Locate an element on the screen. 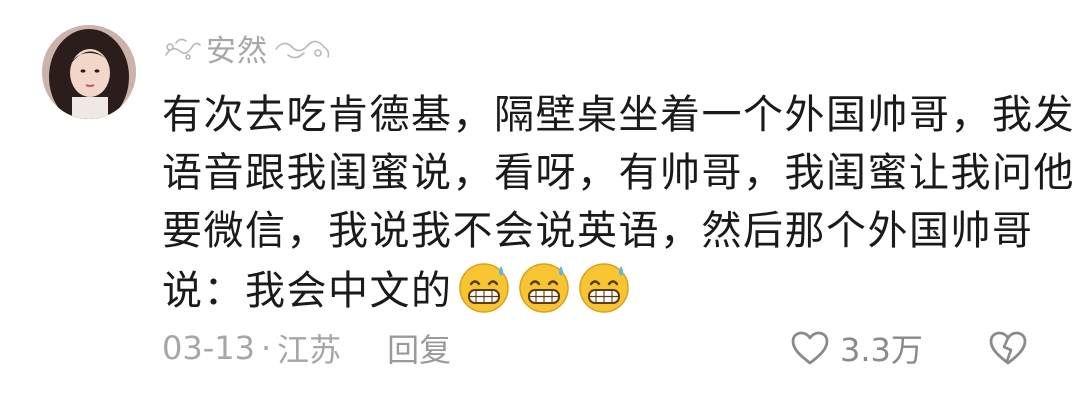 Image resolution: width=1080 pixels, height=400 pixels. ornament-right-icon is located at coordinates (302, 49).